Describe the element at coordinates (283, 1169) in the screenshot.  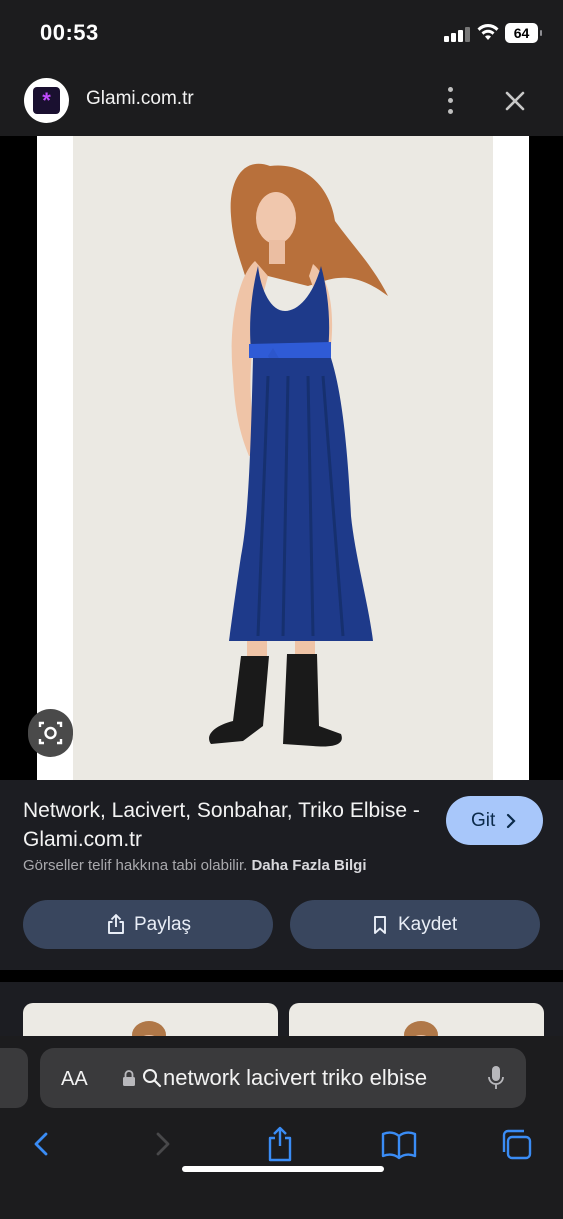
I see `home-indicator` at that location.